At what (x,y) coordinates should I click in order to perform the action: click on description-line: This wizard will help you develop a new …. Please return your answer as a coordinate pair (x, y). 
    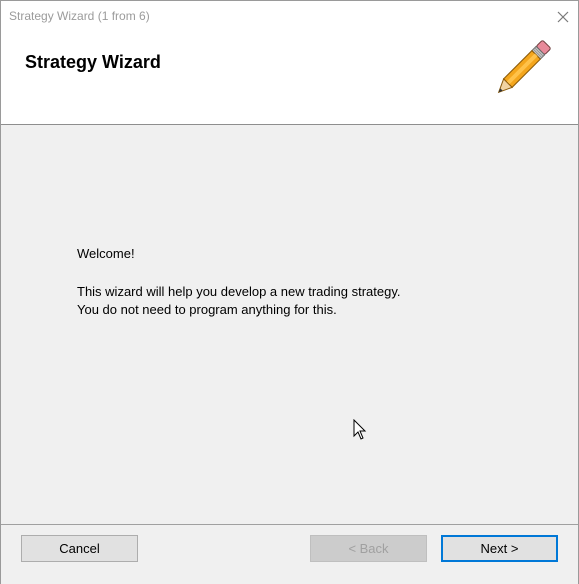
    Looking at the image, I should click on (239, 291).